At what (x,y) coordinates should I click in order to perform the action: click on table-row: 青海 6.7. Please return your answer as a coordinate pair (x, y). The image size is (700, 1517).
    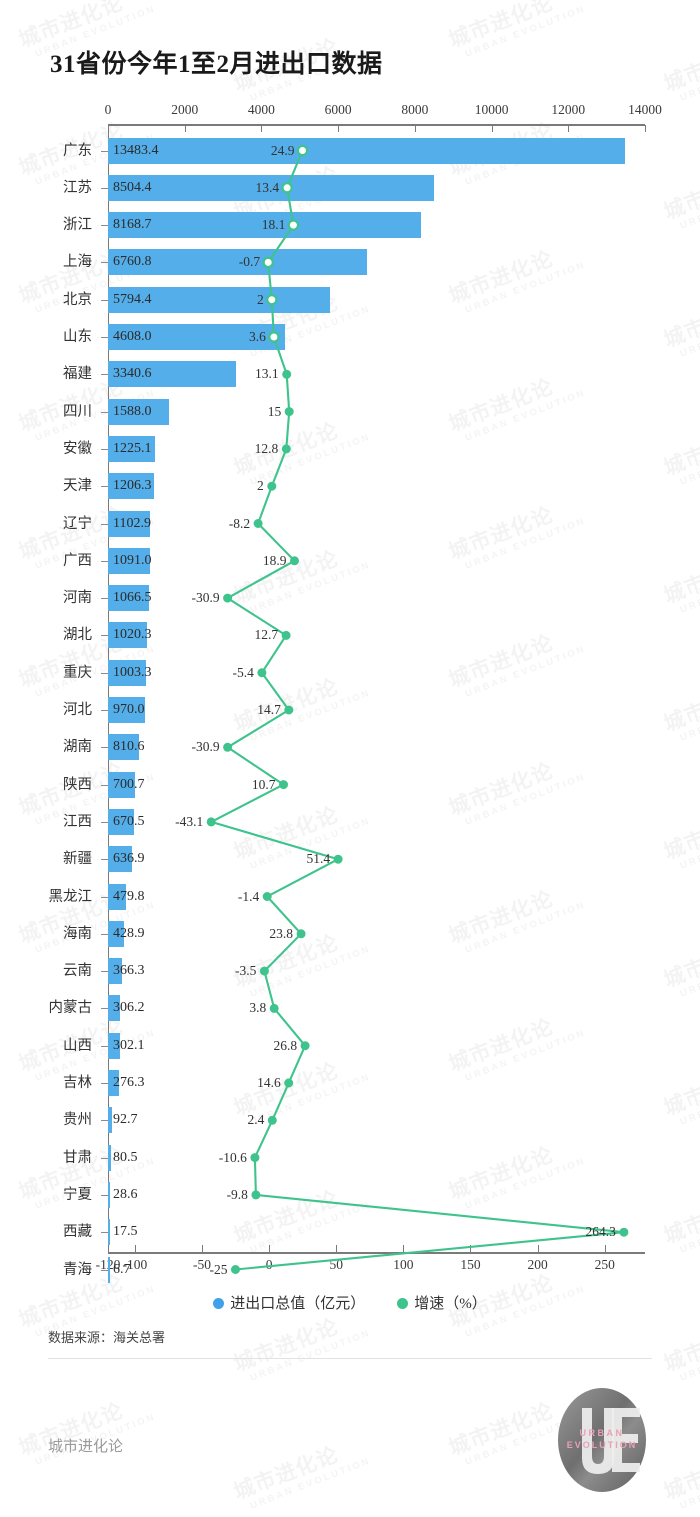
    Looking at the image, I should click on (350, 1269).